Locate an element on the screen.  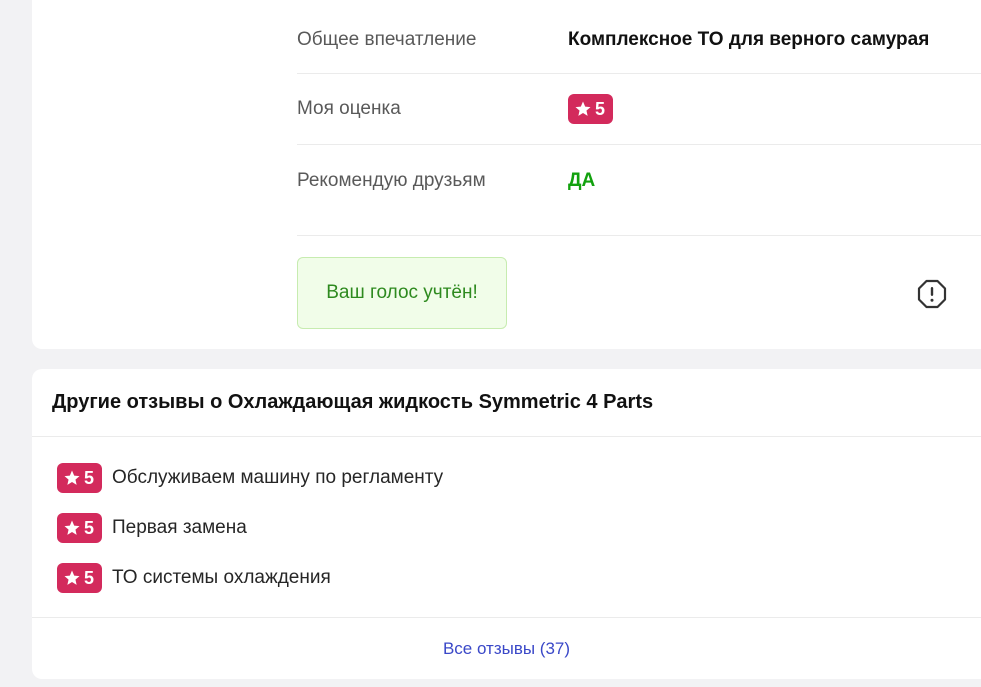
review-item-1: 5 Обслуживаем машину по регламенту is located at coordinates (250, 478).